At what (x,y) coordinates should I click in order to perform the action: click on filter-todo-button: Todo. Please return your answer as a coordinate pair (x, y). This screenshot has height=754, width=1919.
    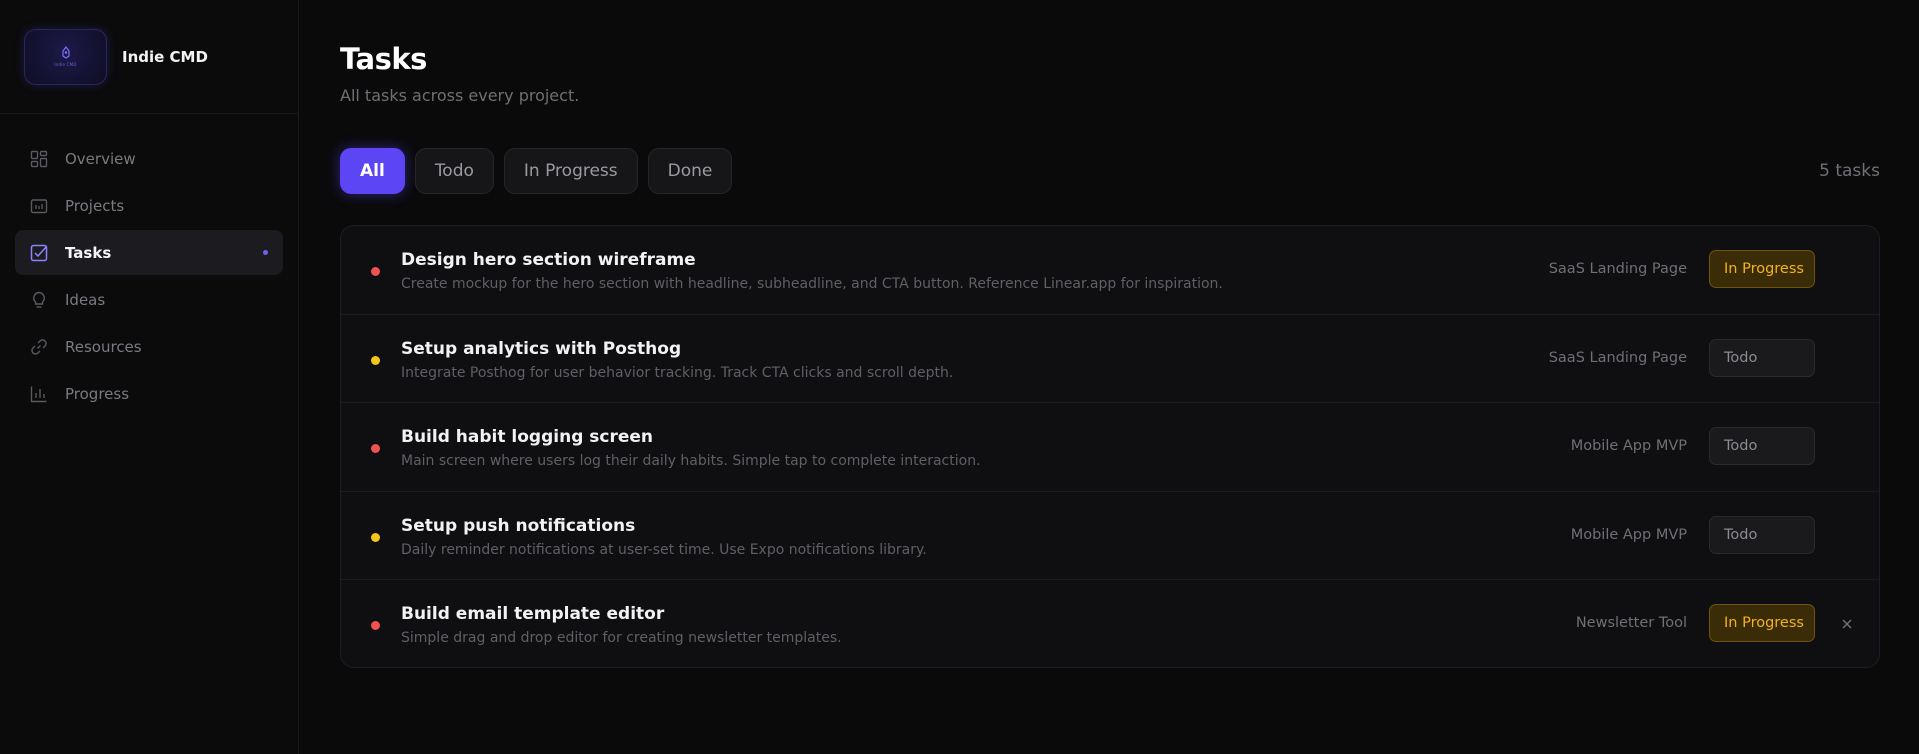
    Looking at the image, I should click on (454, 171).